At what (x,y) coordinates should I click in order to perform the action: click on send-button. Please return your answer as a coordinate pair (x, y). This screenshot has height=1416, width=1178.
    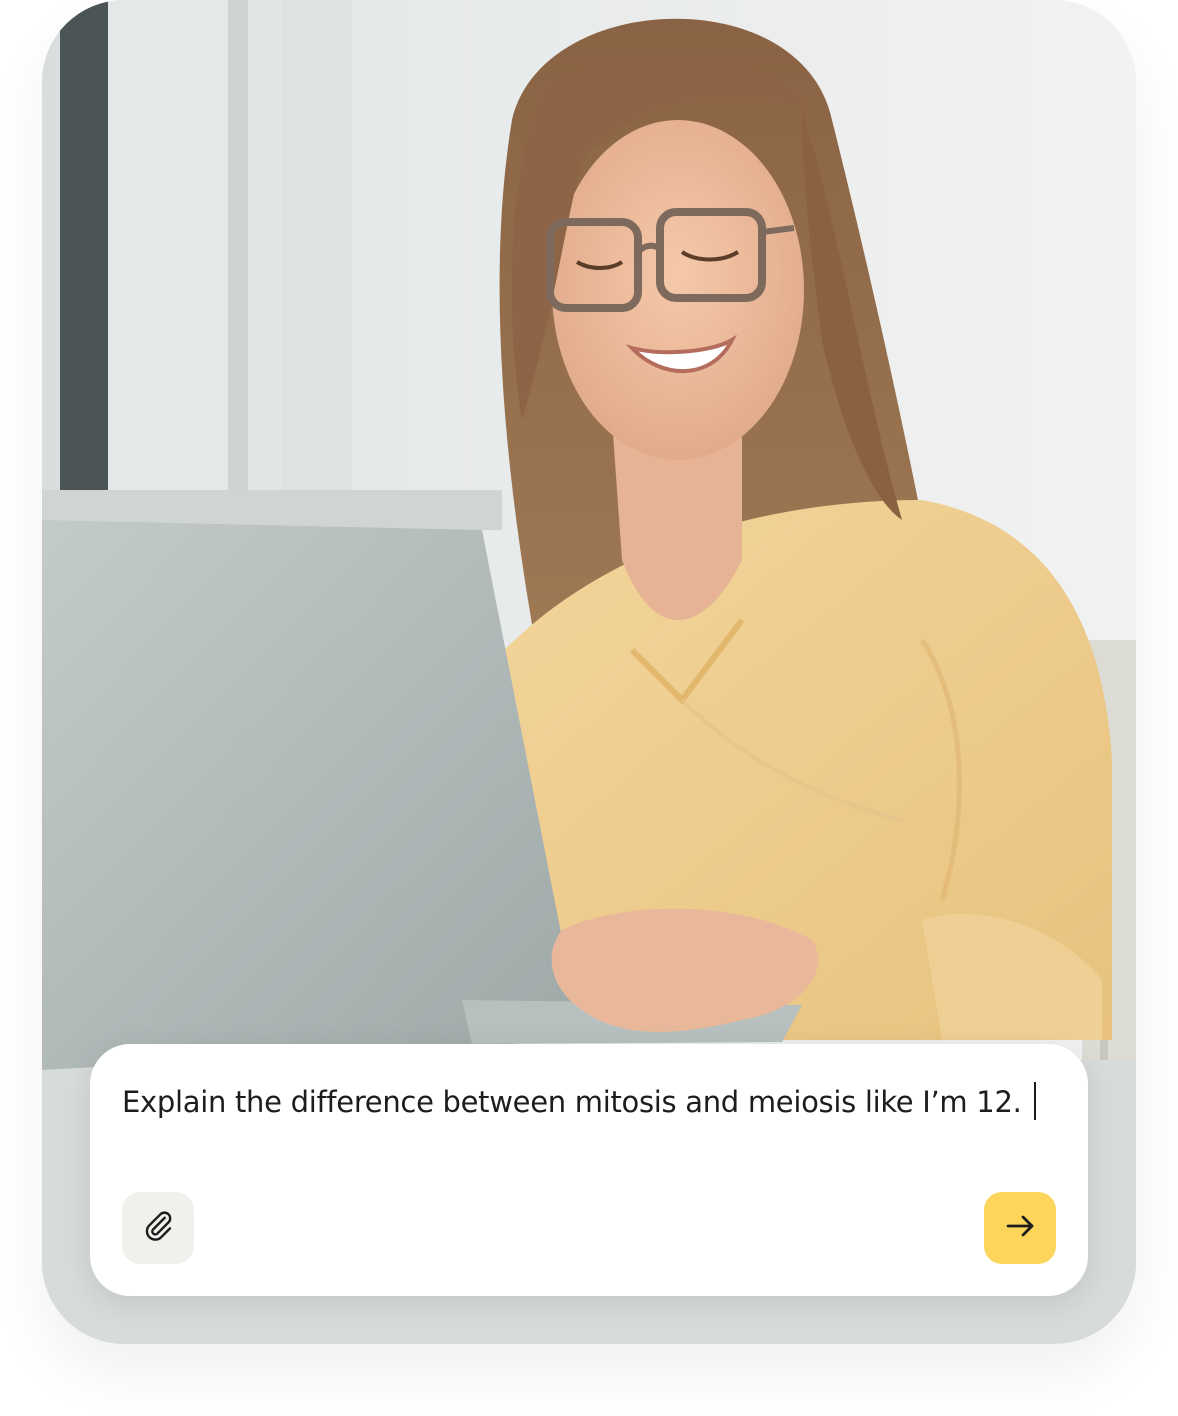
    Looking at the image, I should click on (1020, 1228).